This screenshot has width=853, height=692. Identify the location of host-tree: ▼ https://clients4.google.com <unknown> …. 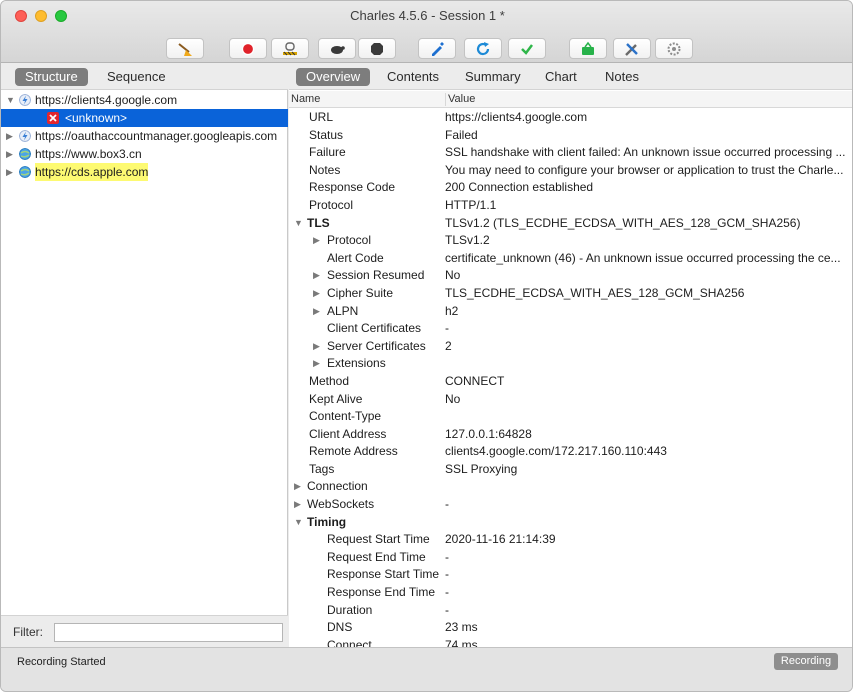
(144, 136).